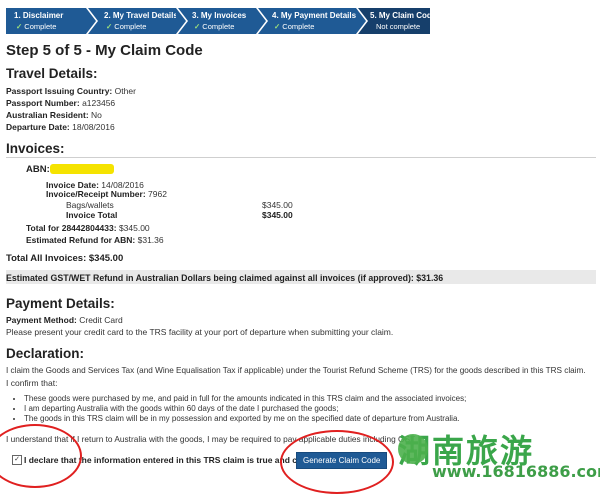 The image size is (600, 494). I want to click on step-invoices: 3. My Invoices ✓ Complete, so click(223, 21).